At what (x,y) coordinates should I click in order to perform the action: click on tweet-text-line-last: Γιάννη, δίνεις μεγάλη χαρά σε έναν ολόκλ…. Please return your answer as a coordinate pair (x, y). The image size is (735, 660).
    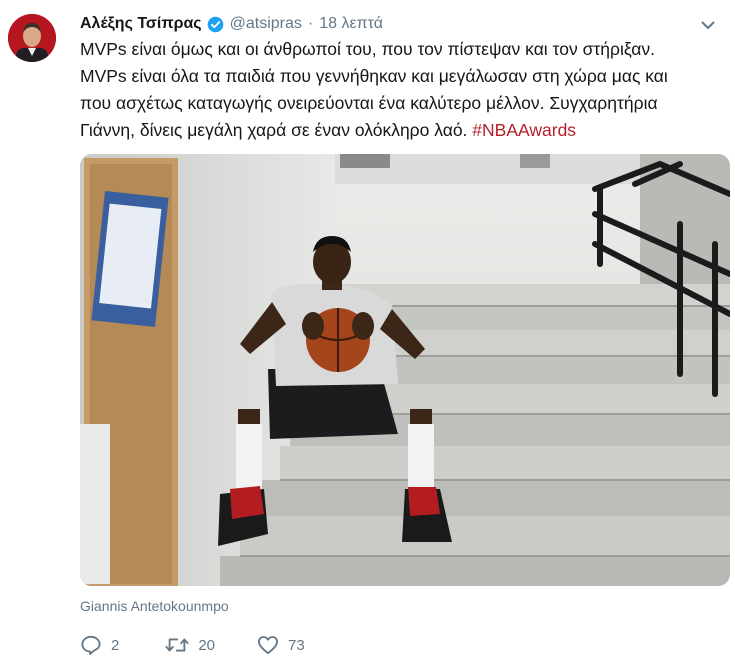
    Looking at the image, I should click on (405, 130).